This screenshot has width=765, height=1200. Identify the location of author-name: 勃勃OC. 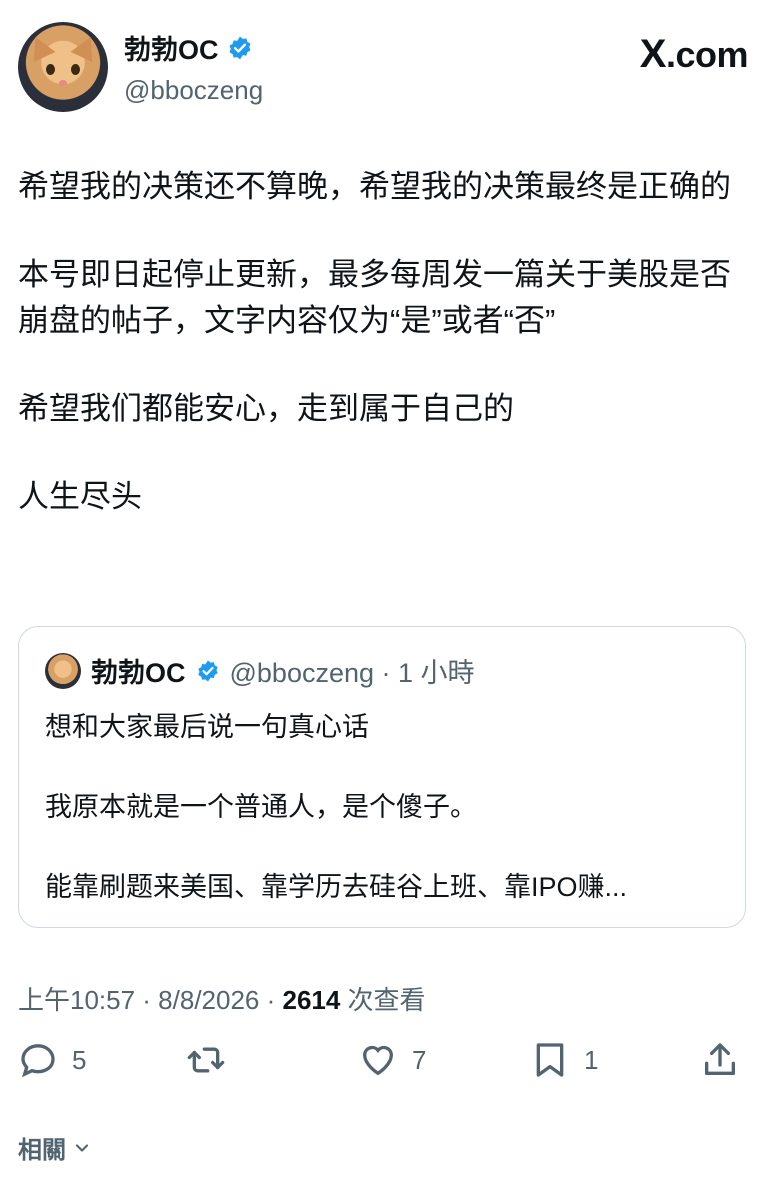
(188, 47).